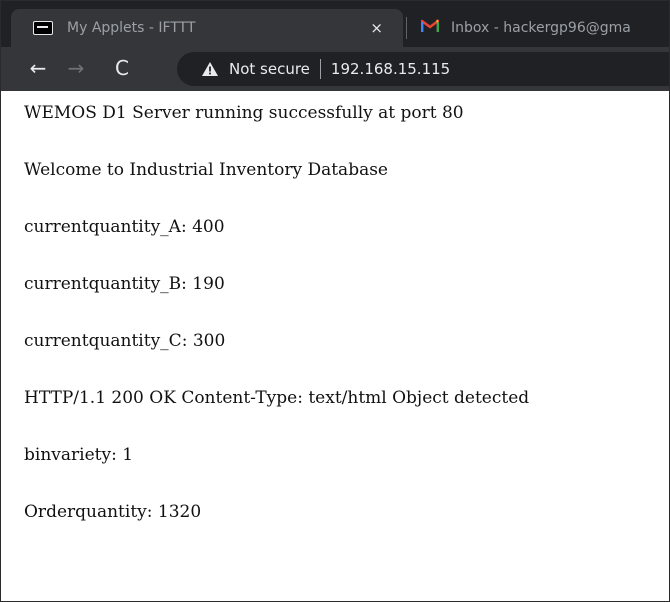 The image size is (670, 602). I want to click on browser-toolbar: ← → C Not secure 192.168.15.115, so click(335, 69).